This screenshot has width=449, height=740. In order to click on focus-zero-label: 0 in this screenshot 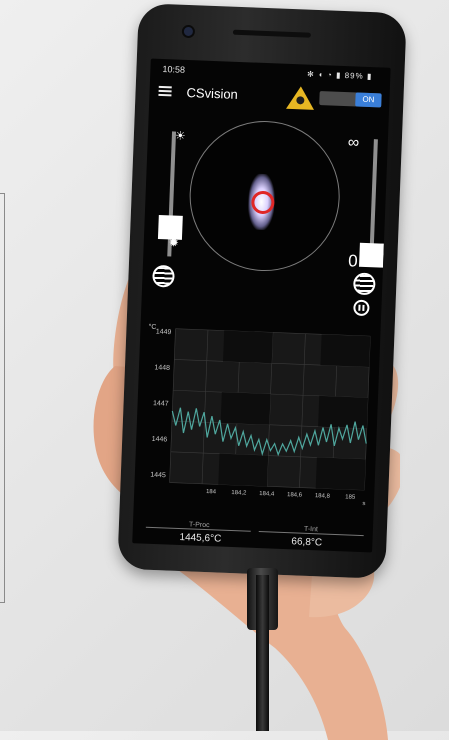, I will do `click(353, 261)`.